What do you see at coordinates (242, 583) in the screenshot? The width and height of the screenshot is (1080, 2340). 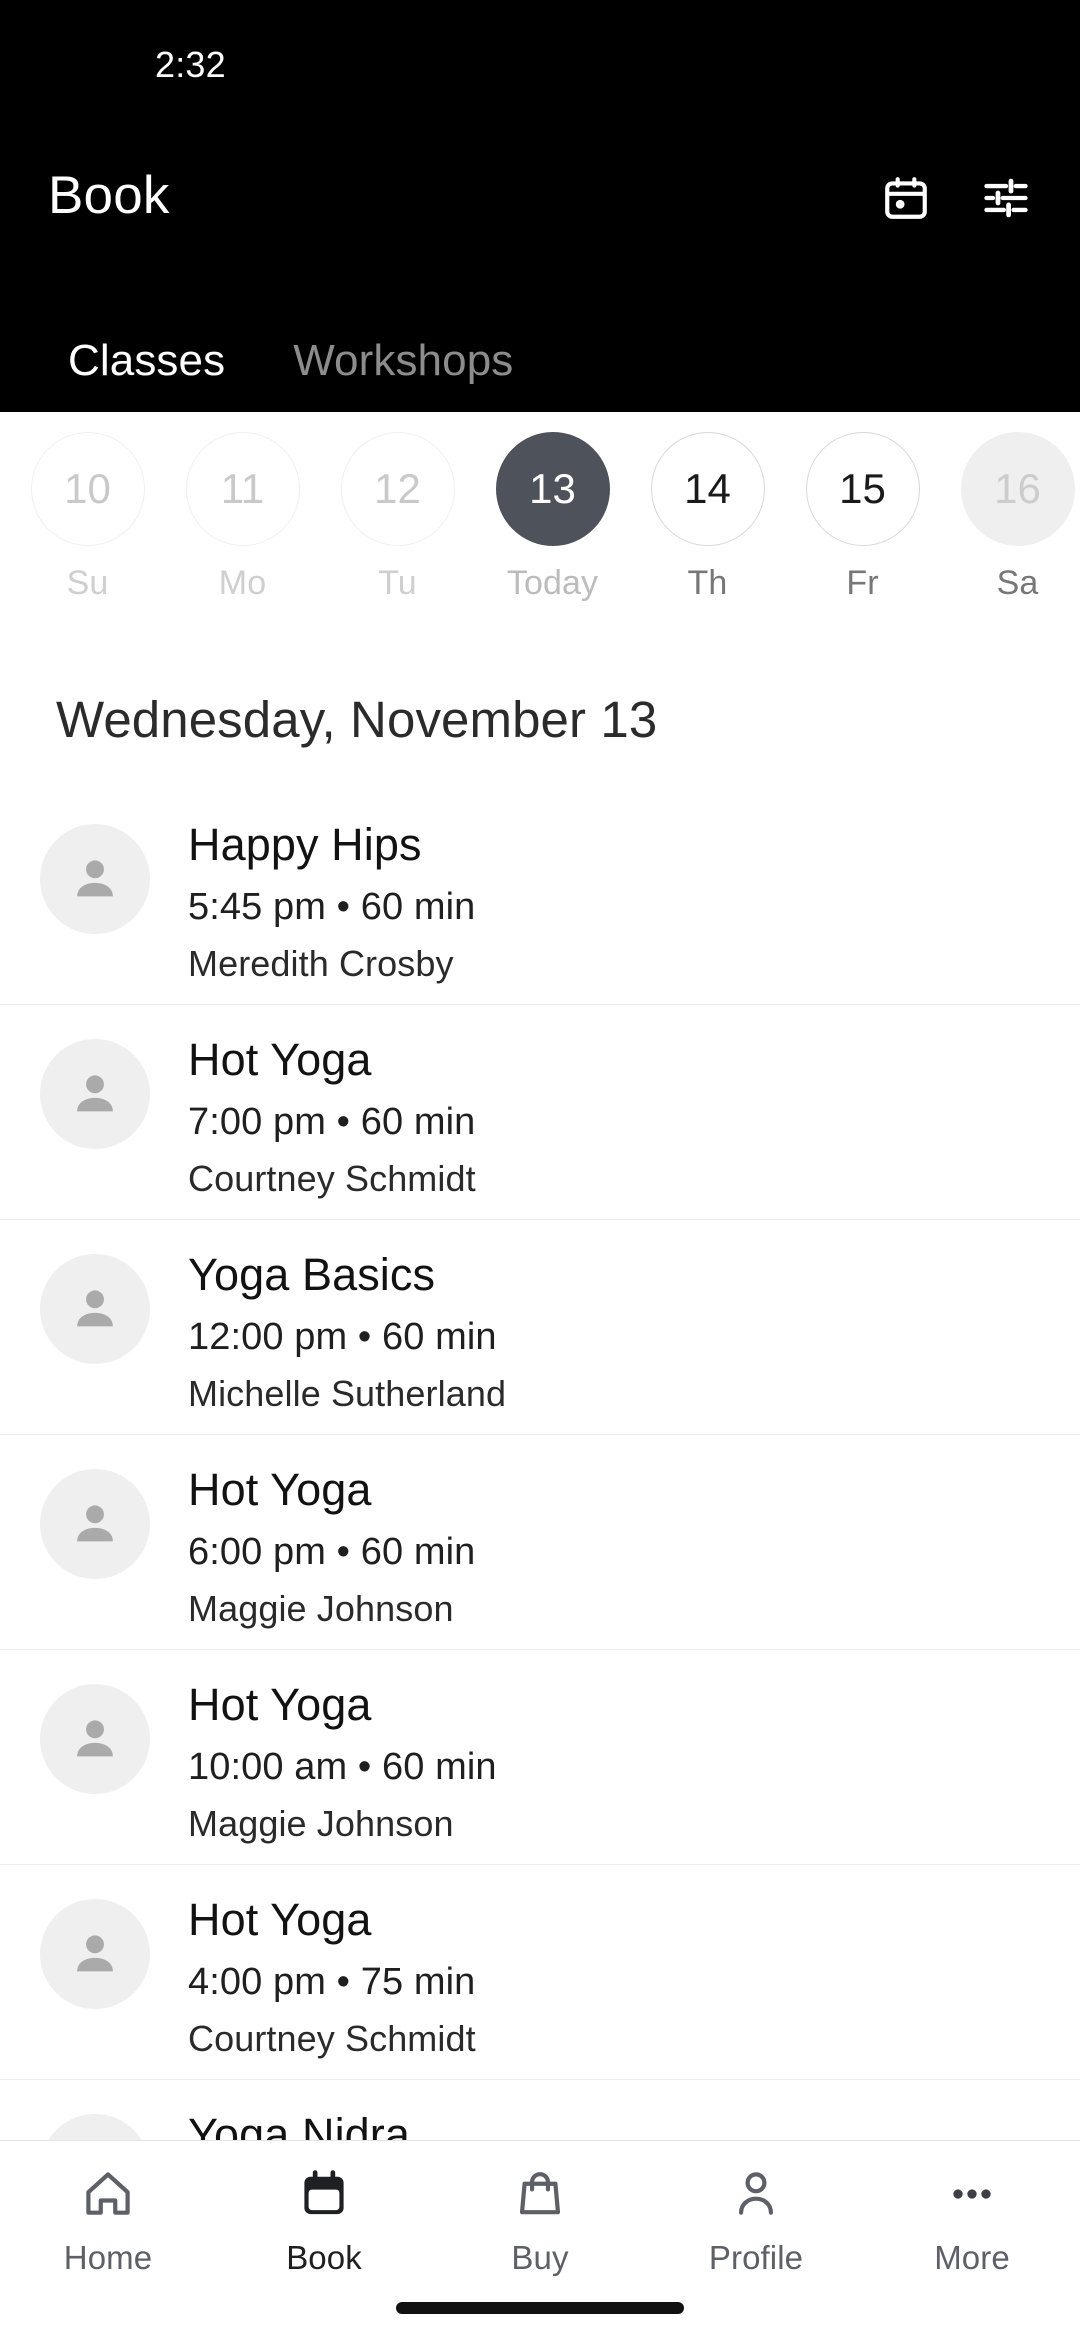 I see `date-weekday-label: Mo` at bounding box center [242, 583].